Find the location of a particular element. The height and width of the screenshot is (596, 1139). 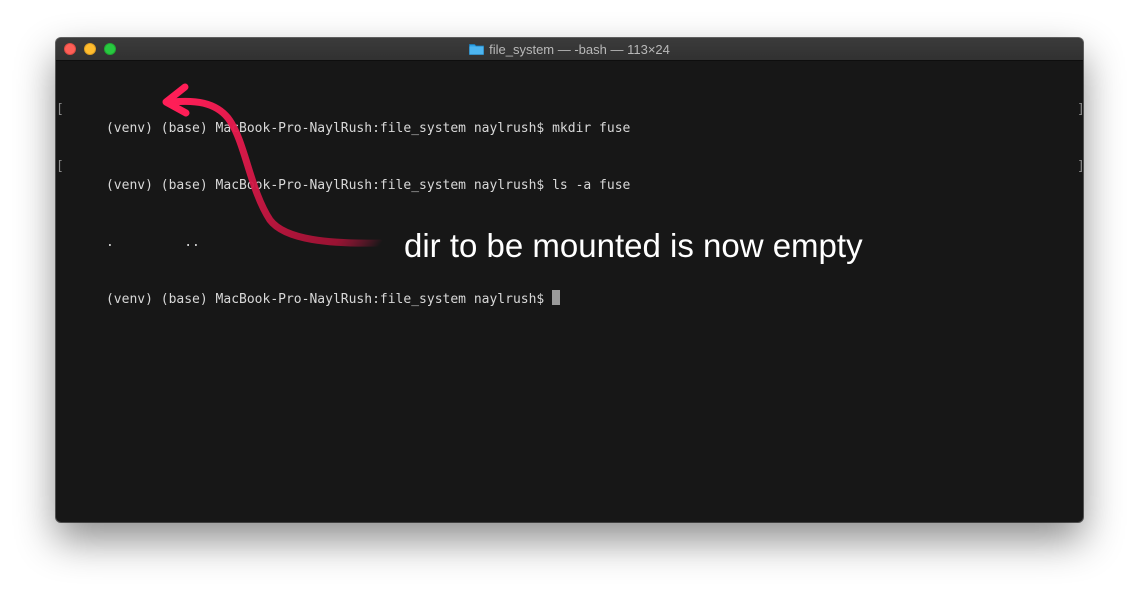

terminal-line-text: . .. is located at coordinates (152, 242).